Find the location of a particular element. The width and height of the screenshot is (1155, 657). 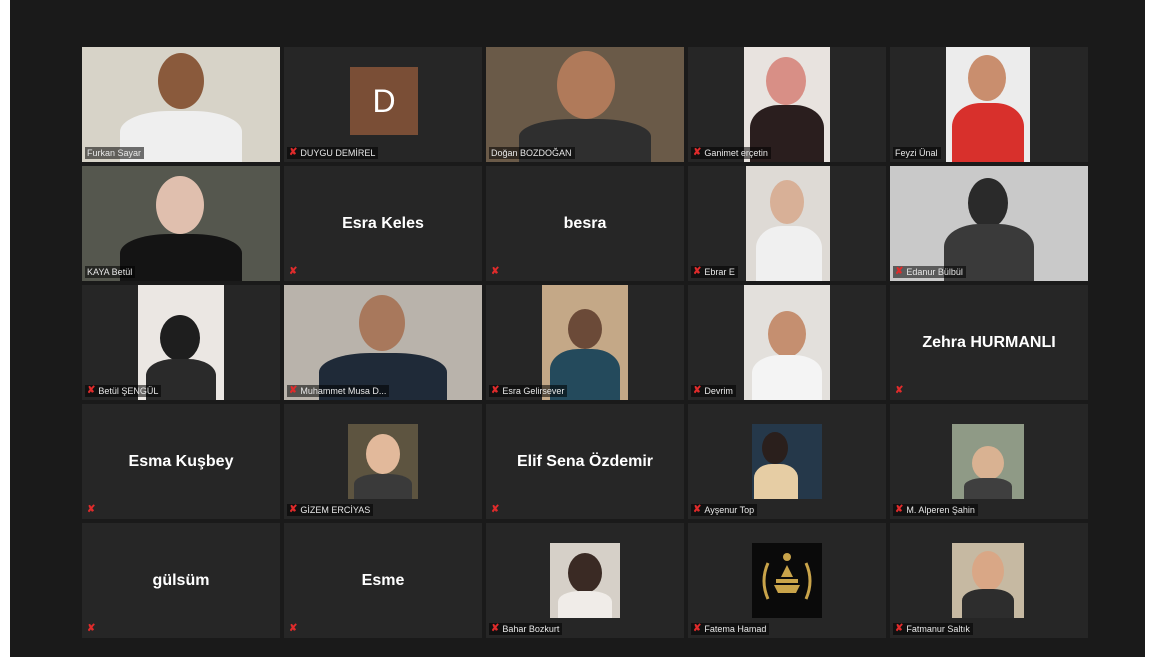

participant-tile: ✘ Esra Gelirsever is located at coordinates (585, 342).